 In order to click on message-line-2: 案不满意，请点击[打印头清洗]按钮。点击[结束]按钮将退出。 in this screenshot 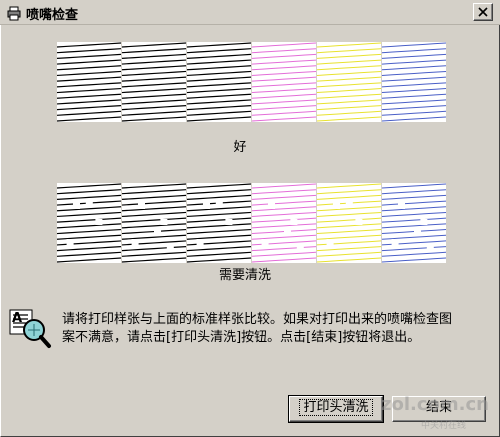, I will do `click(241, 337)`.